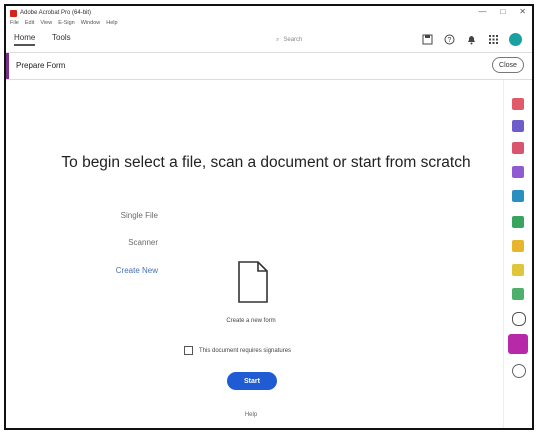 The width and height of the screenshot is (542, 438). I want to click on menu-file: File, so click(14, 23).